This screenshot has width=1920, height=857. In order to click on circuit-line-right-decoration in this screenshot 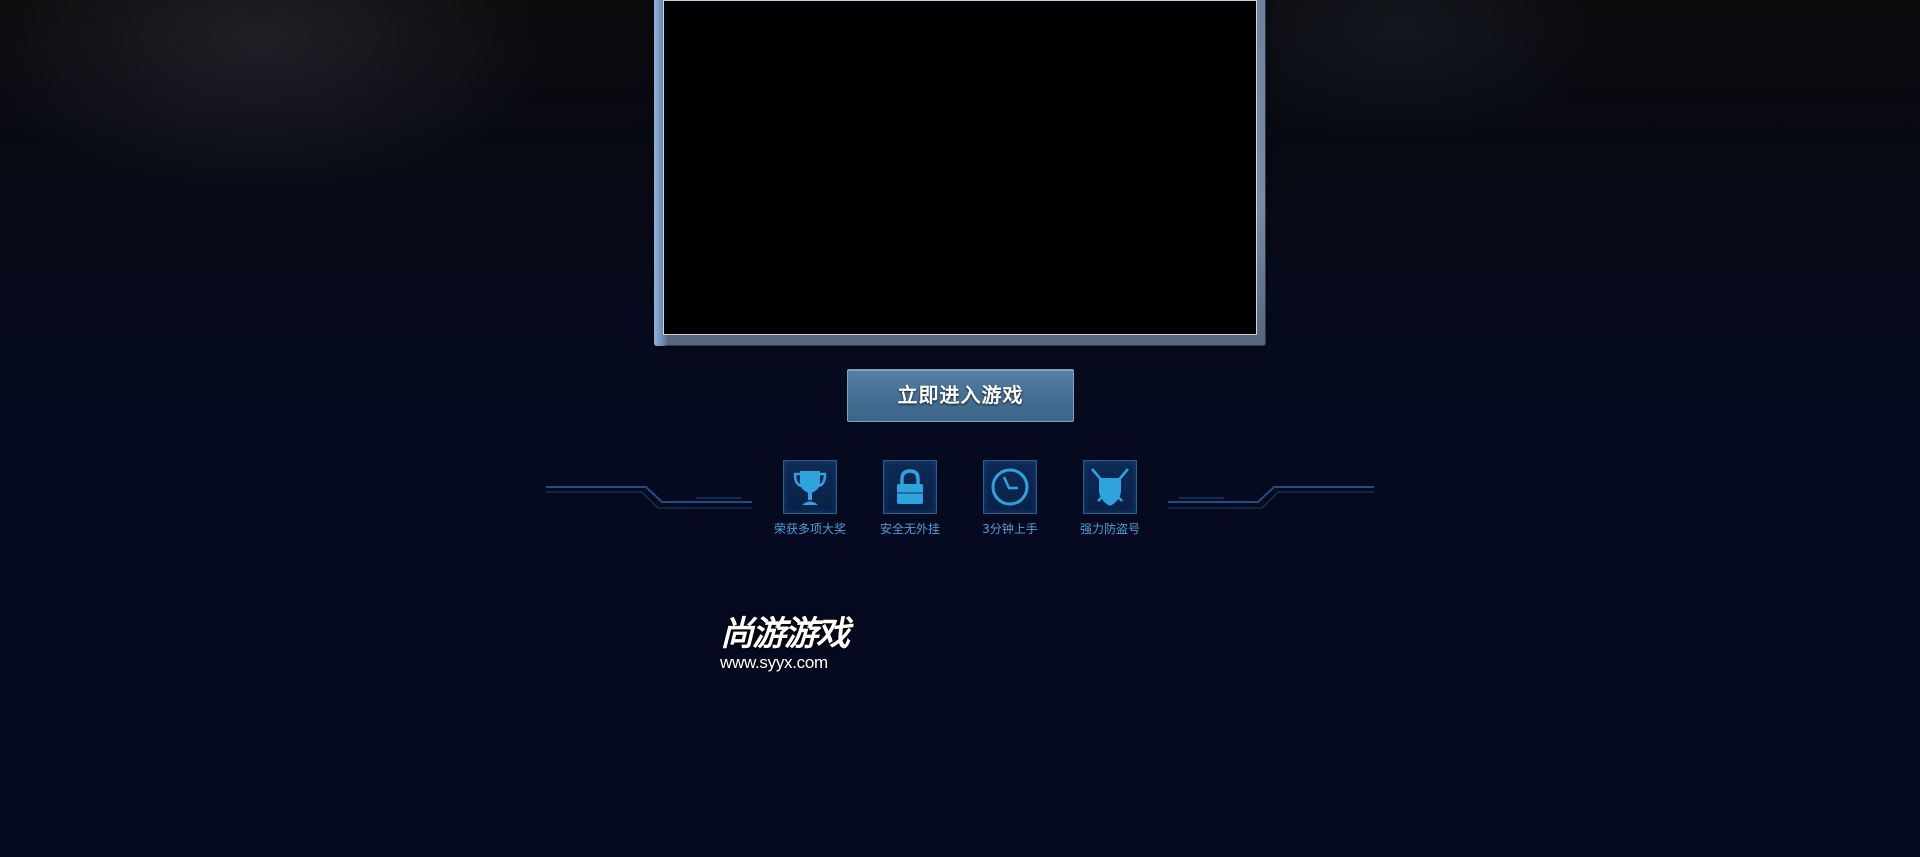, I will do `click(1271, 497)`.